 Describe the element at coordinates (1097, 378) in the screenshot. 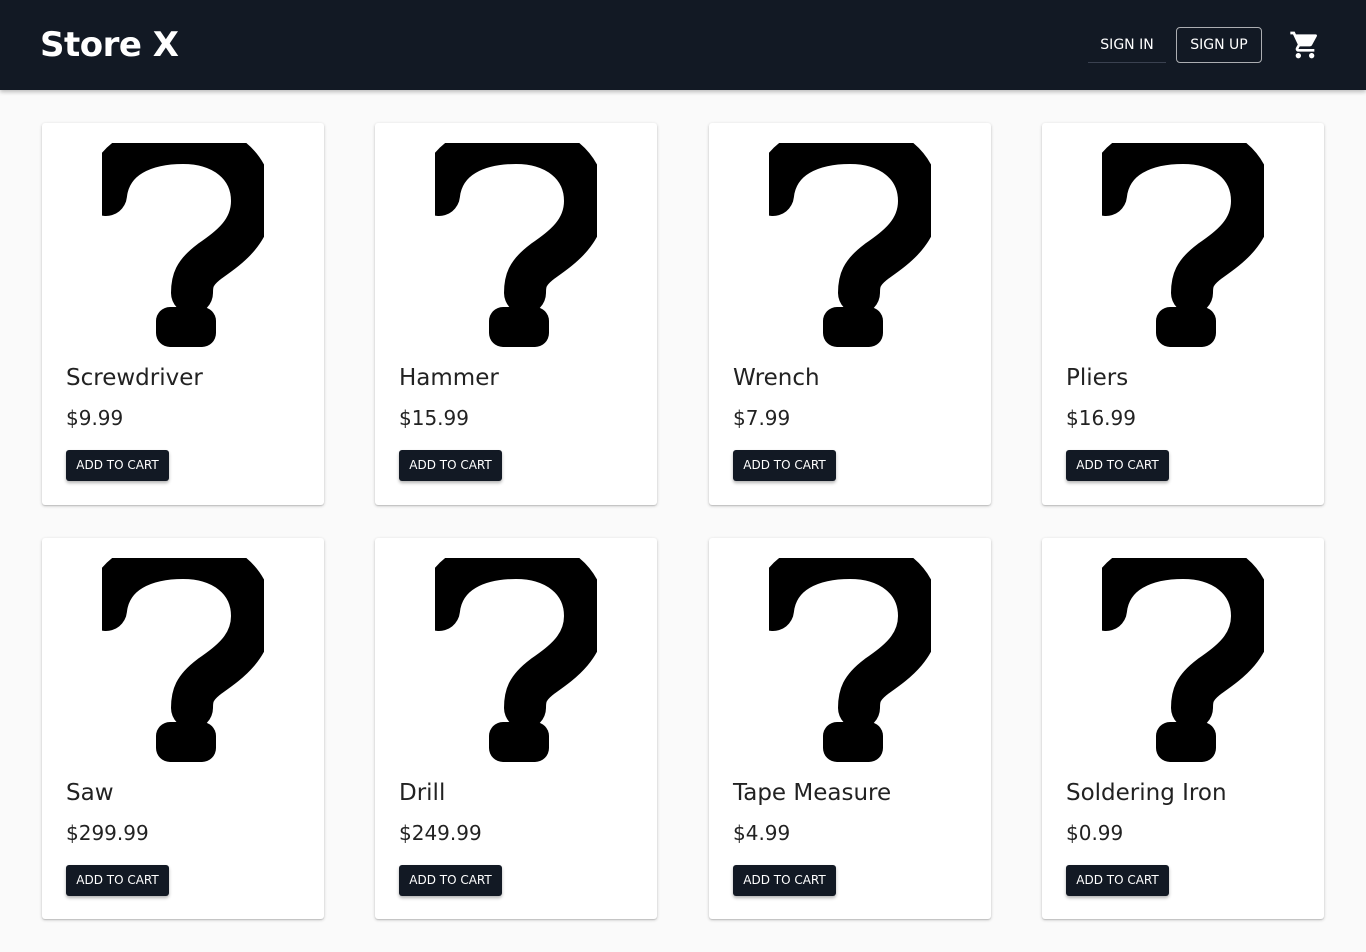

I see `product-name: Pliers` at that location.